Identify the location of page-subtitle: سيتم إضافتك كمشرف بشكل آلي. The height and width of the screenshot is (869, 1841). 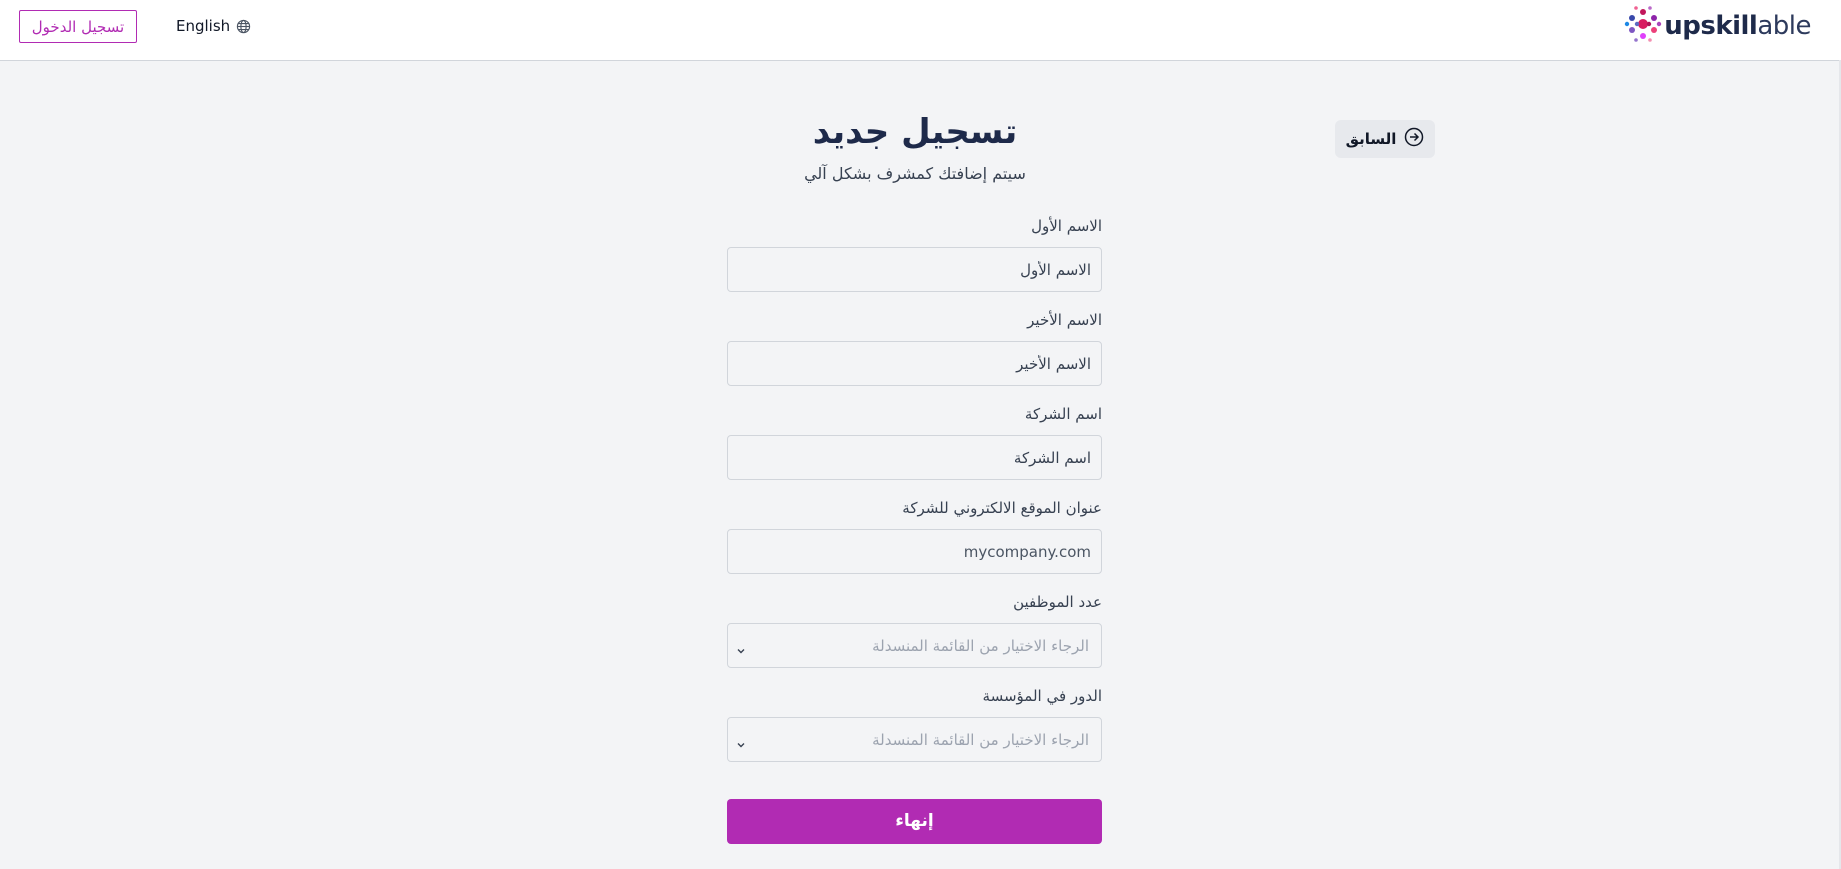
(915, 173).